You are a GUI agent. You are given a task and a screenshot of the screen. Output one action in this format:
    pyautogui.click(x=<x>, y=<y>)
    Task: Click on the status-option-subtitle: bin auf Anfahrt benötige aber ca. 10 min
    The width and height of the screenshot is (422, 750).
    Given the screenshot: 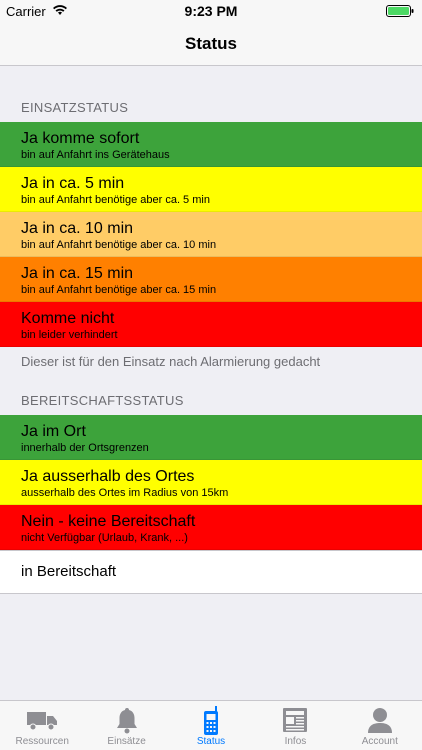 What is the action you would take?
    pyautogui.click(x=119, y=245)
    